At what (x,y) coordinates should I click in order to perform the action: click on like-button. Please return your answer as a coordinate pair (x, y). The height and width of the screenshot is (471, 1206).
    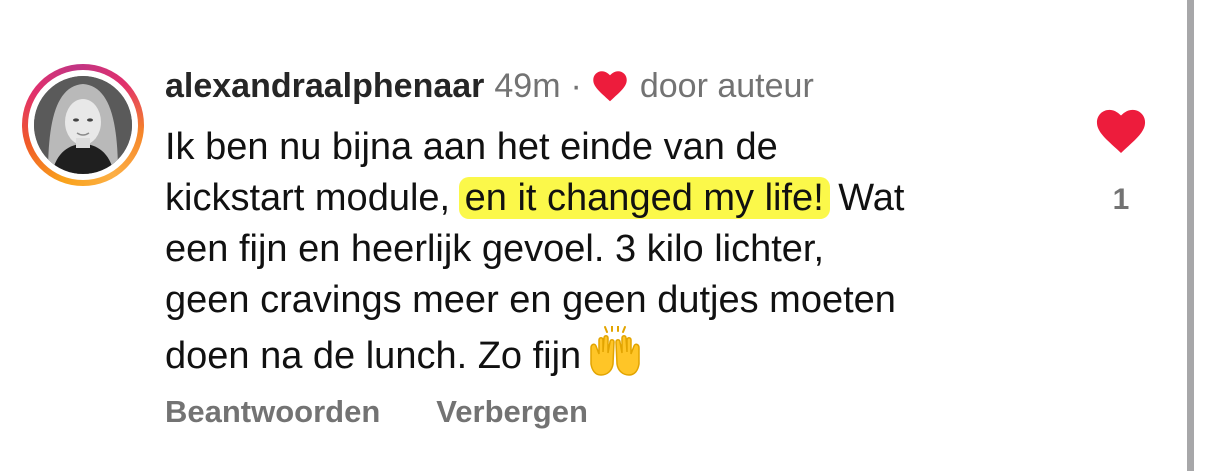
    Looking at the image, I should click on (1121, 131).